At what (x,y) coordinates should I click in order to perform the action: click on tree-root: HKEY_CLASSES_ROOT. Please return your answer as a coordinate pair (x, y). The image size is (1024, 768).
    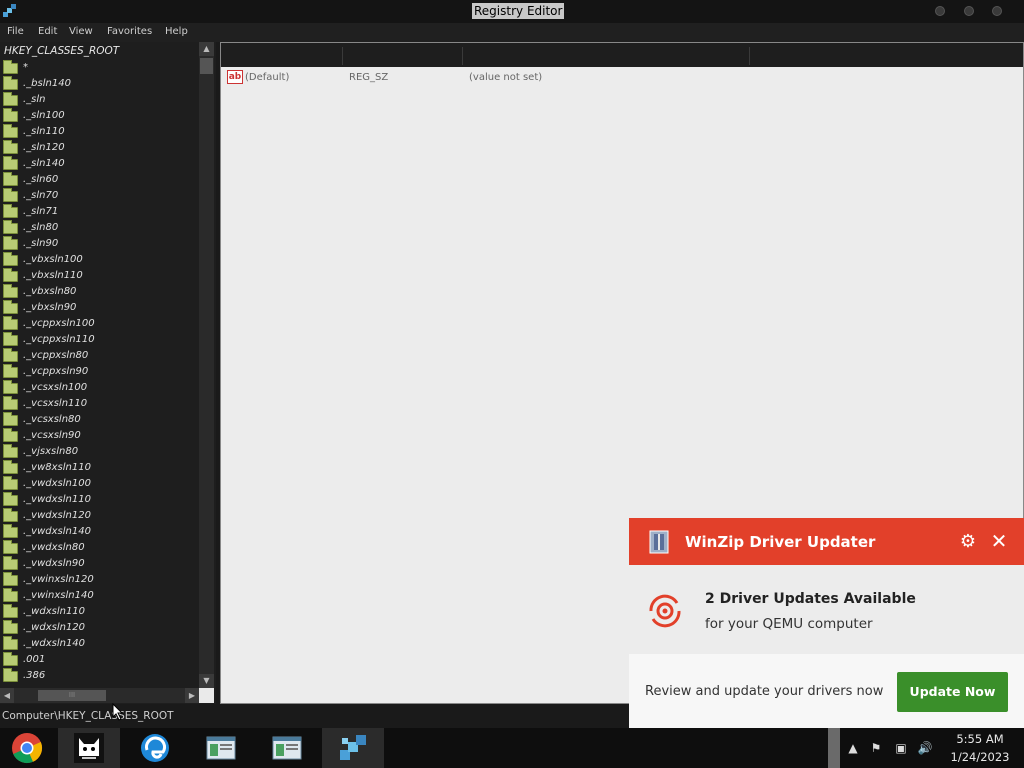
    Looking at the image, I should click on (61, 51).